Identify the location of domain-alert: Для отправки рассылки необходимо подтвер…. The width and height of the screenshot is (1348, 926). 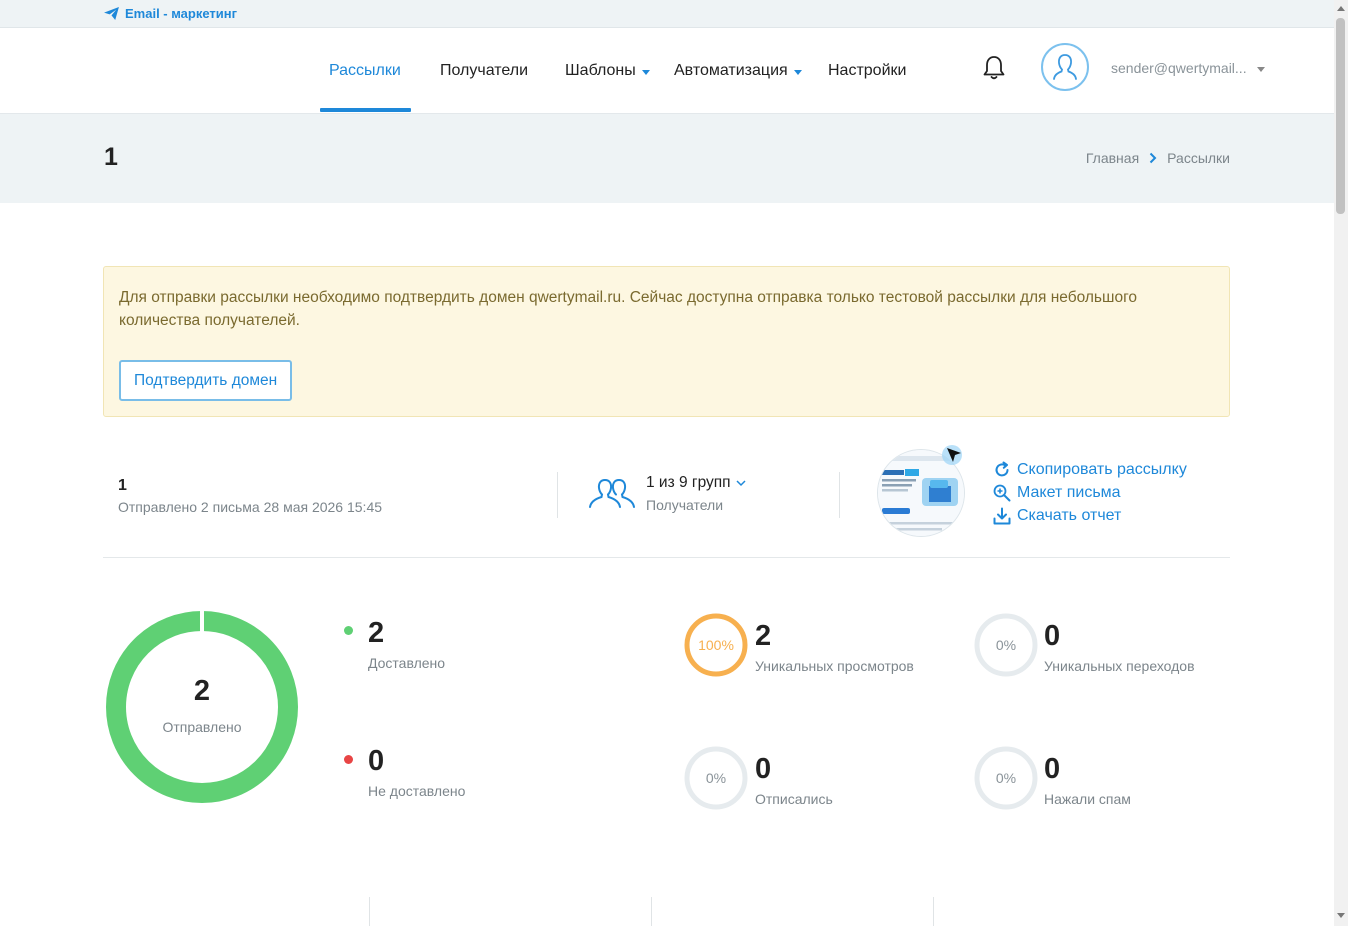
(666, 341).